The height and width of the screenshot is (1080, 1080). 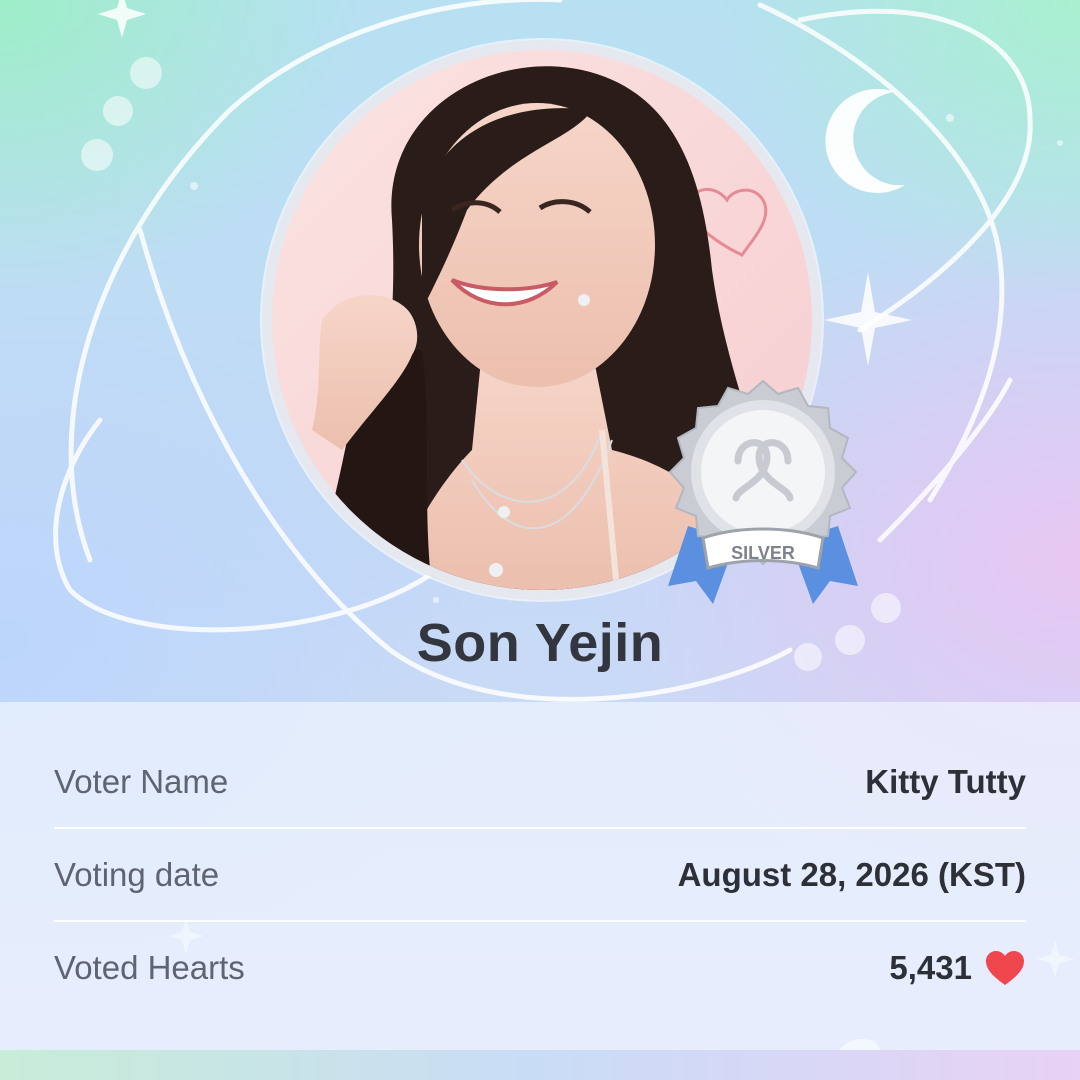 What do you see at coordinates (1005, 968) in the screenshot?
I see `heart-icon` at bounding box center [1005, 968].